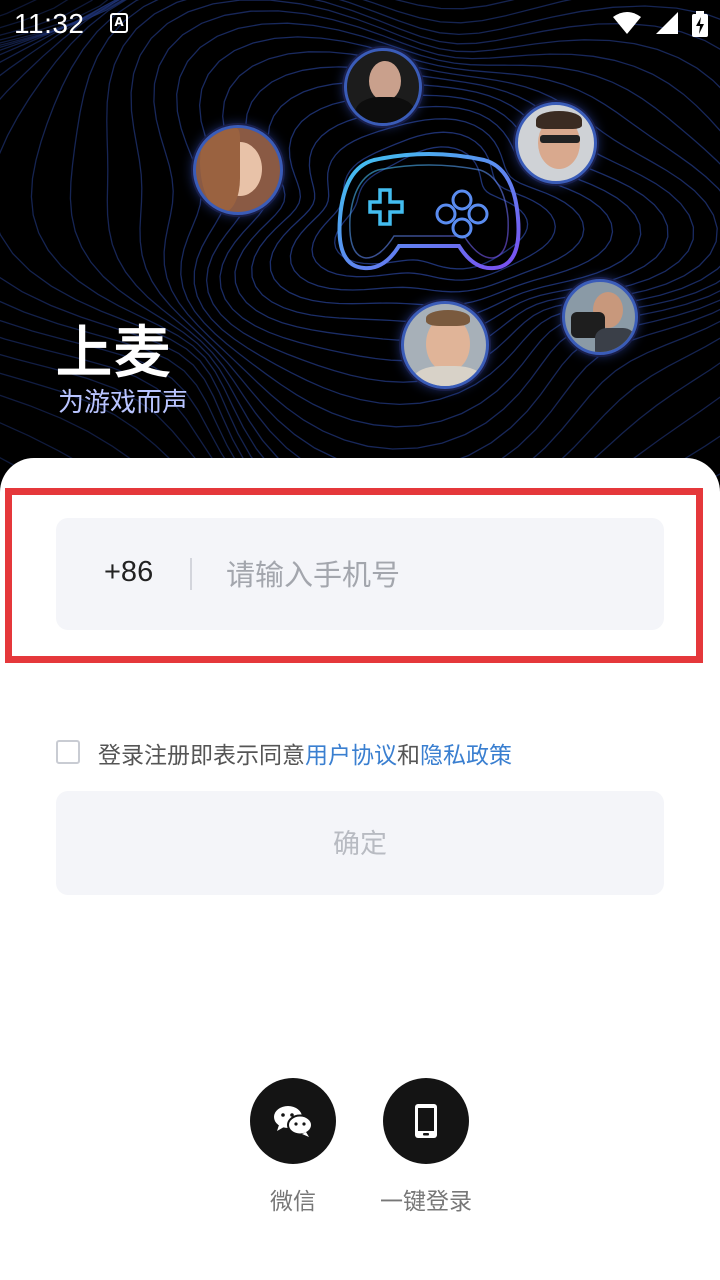 This screenshot has height=1280, width=720. I want to click on app-slogan: 为游戏而声, so click(123, 403).